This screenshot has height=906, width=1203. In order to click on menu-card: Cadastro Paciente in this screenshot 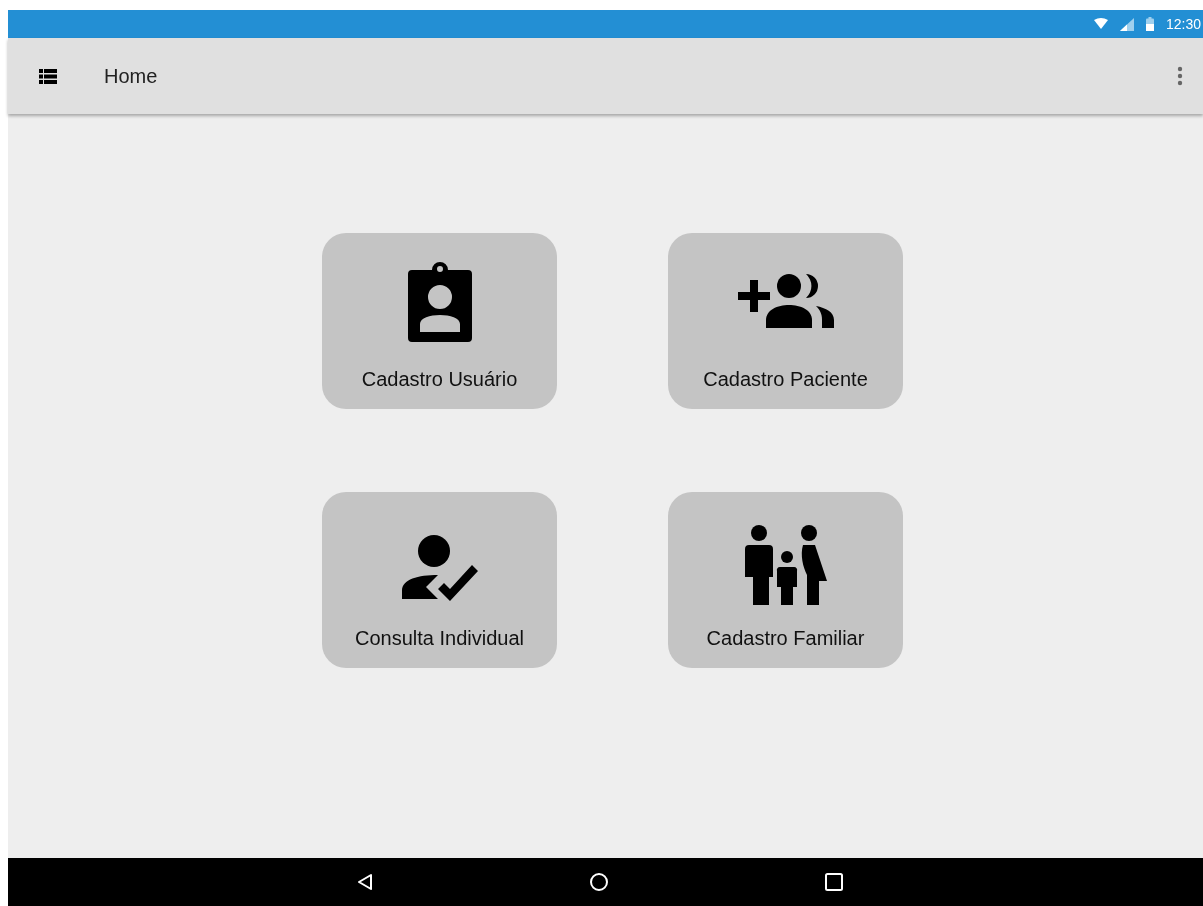, I will do `click(785, 321)`.